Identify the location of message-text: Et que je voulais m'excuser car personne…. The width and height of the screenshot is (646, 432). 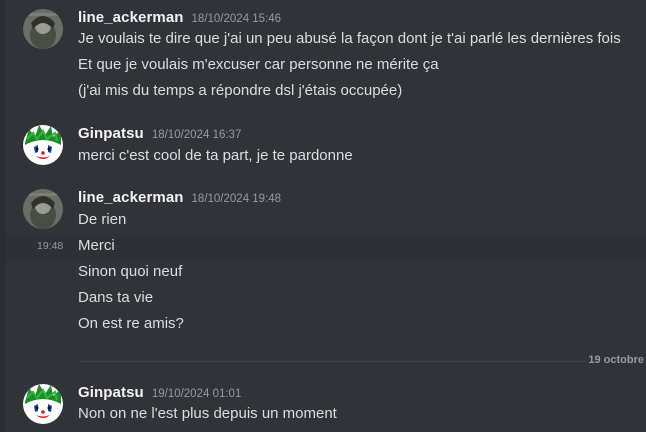
(258, 64).